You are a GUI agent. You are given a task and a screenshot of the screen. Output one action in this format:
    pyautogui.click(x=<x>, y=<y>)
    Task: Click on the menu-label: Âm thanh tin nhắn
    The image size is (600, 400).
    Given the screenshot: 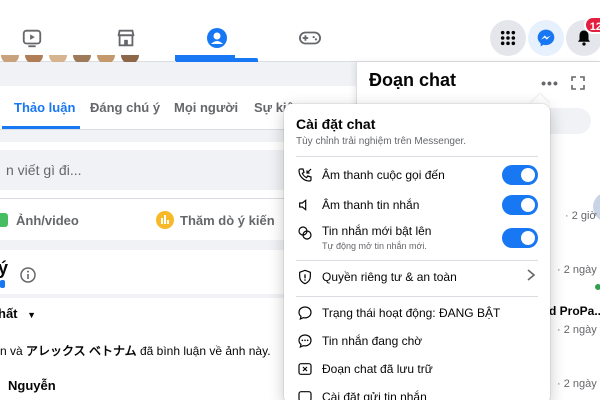 What is the action you would take?
    pyautogui.click(x=371, y=205)
    